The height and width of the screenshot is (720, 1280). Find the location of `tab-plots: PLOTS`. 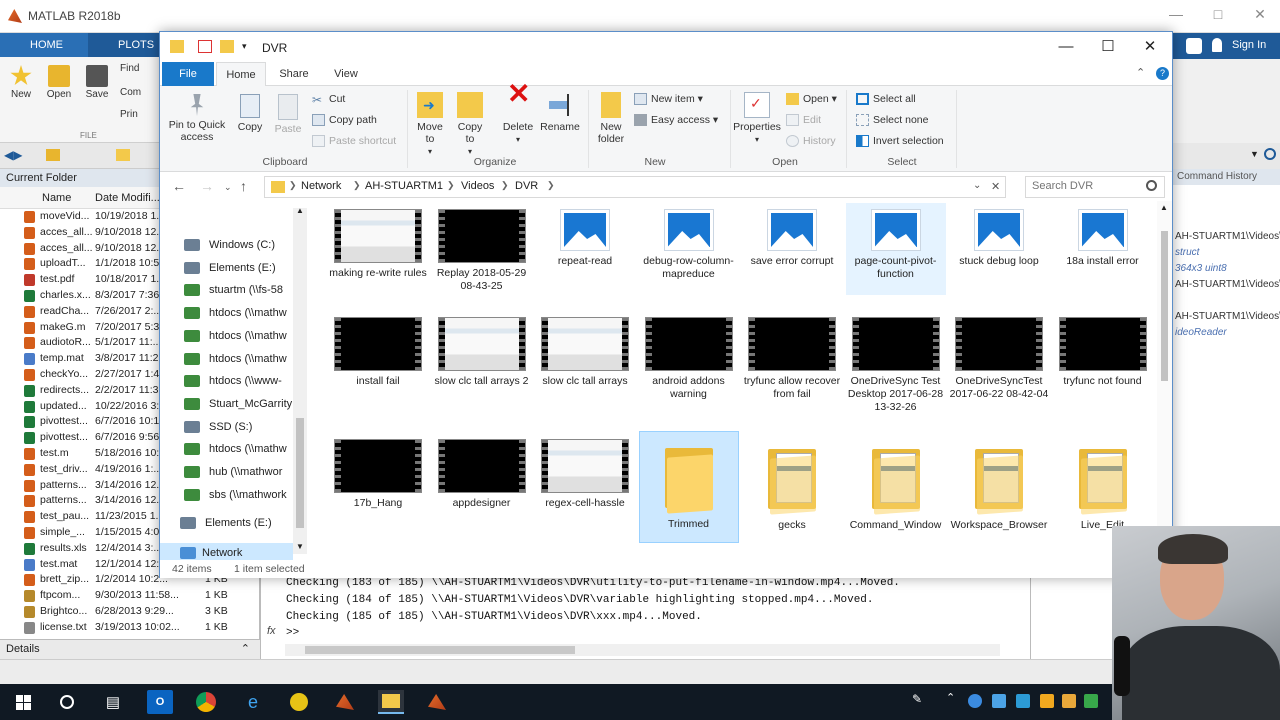

tab-plots: PLOTS is located at coordinates (136, 45).